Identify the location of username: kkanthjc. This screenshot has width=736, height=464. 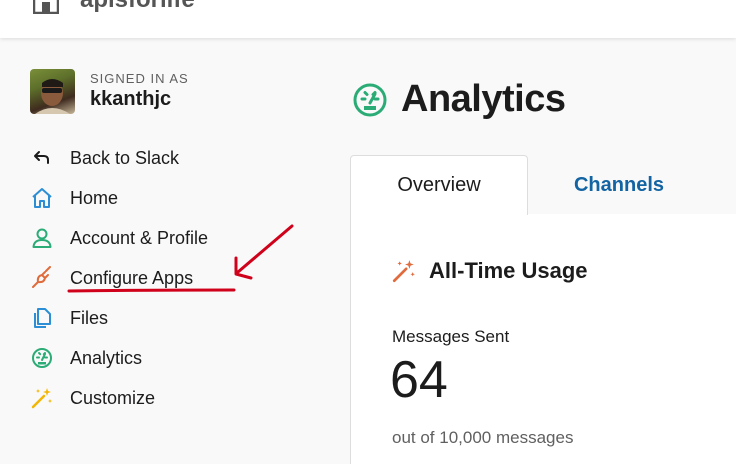
(131, 99).